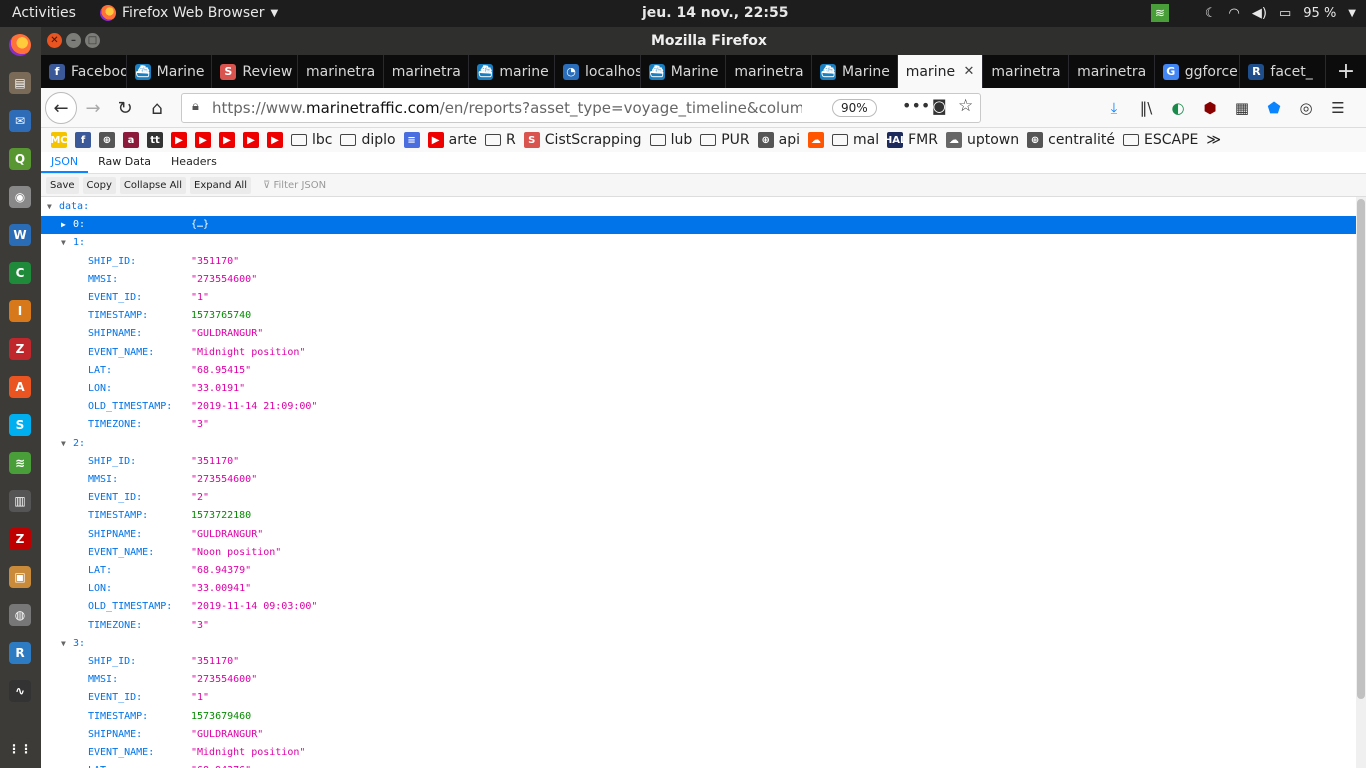 The height and width of the screenshot is (768, 1366). What do you see at coordinates (698, 571) in the screenshot?
I see `json-tree-row: LAT: "68.94379"` at bounding box center [698, 571].